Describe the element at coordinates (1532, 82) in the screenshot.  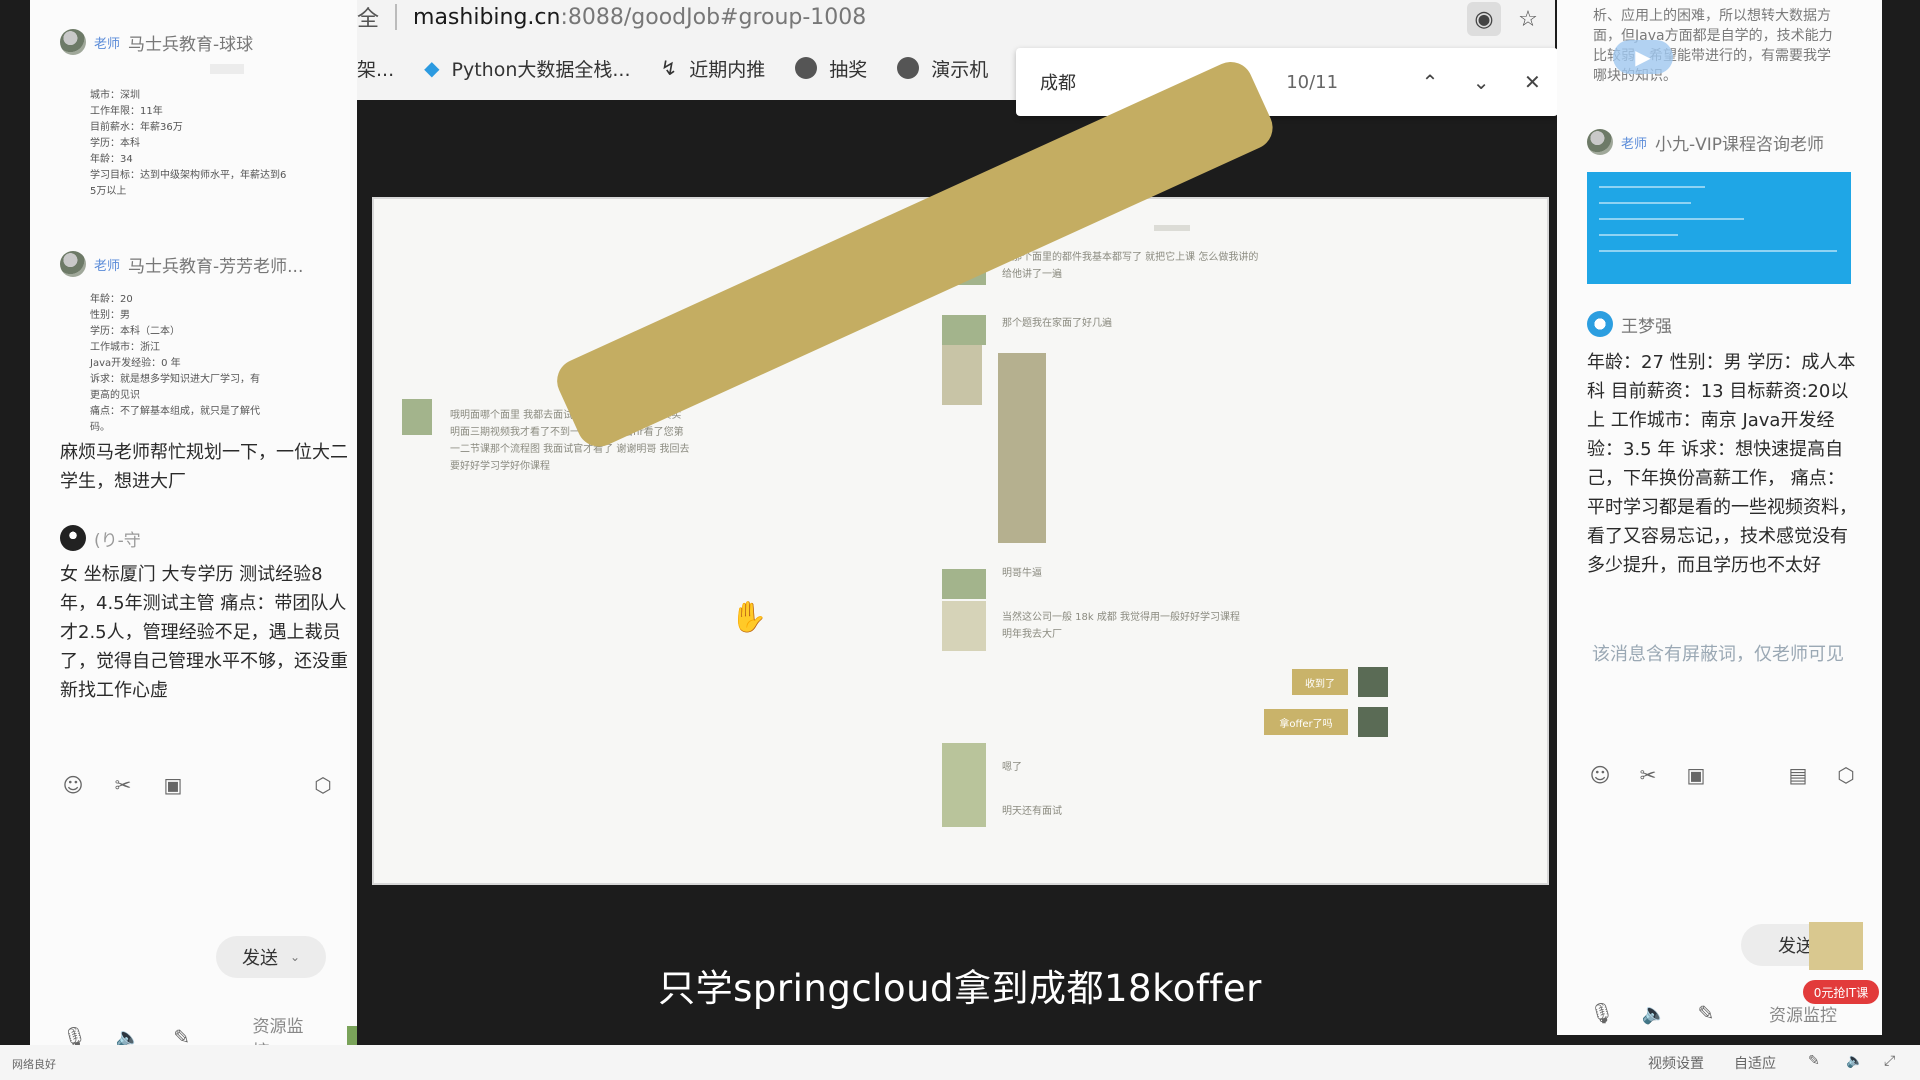
I see `close-icon: ✕` at that location.